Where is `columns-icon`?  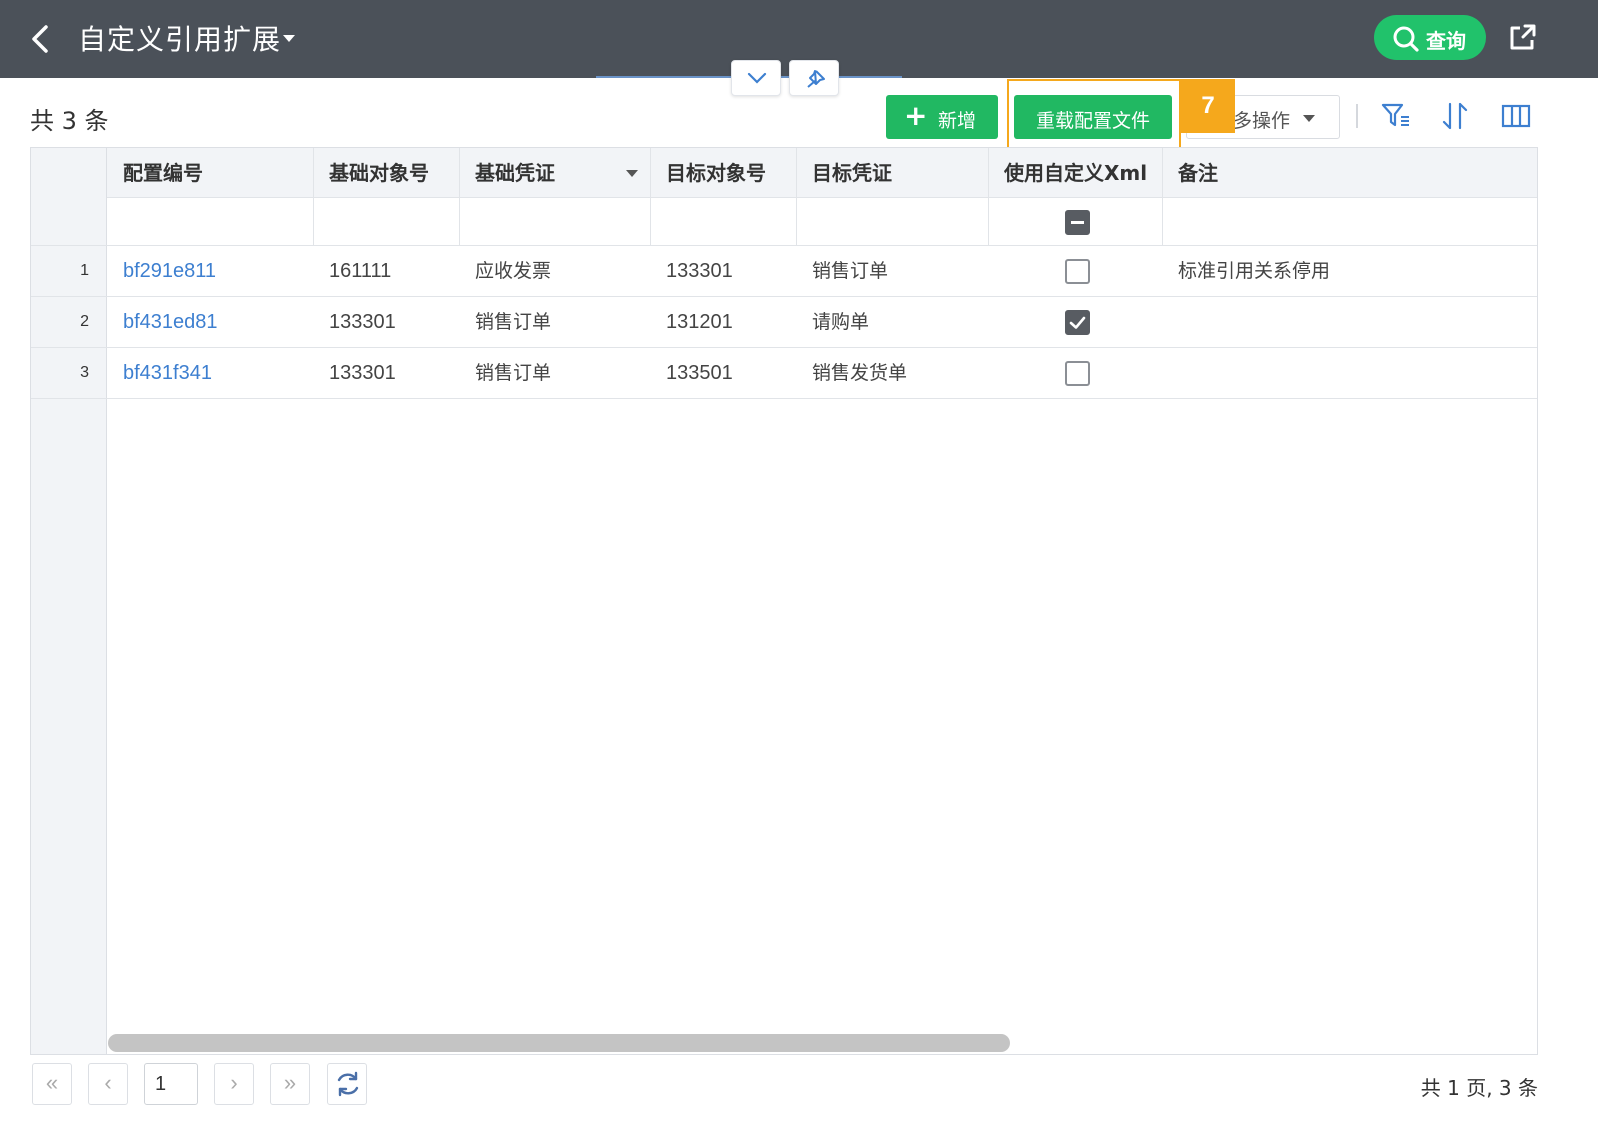
columns-icon is located at coordinates (1516, 116).